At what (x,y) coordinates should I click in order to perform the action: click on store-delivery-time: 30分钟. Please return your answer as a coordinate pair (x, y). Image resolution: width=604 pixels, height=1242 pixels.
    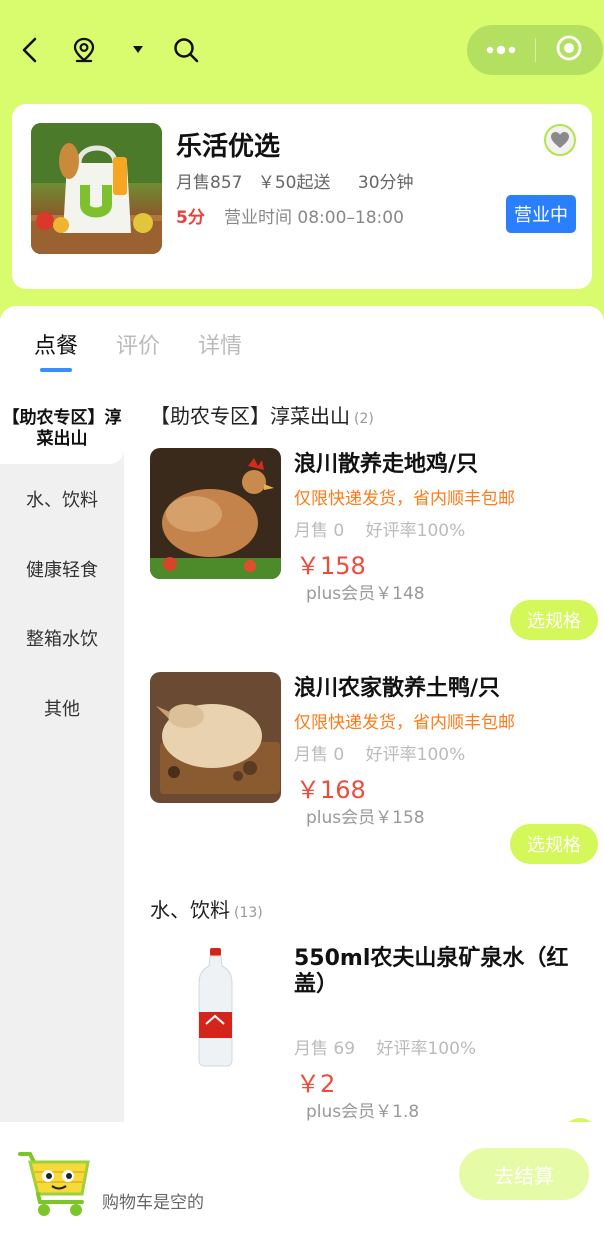
    Looking at the image, I should click on (385, 183).